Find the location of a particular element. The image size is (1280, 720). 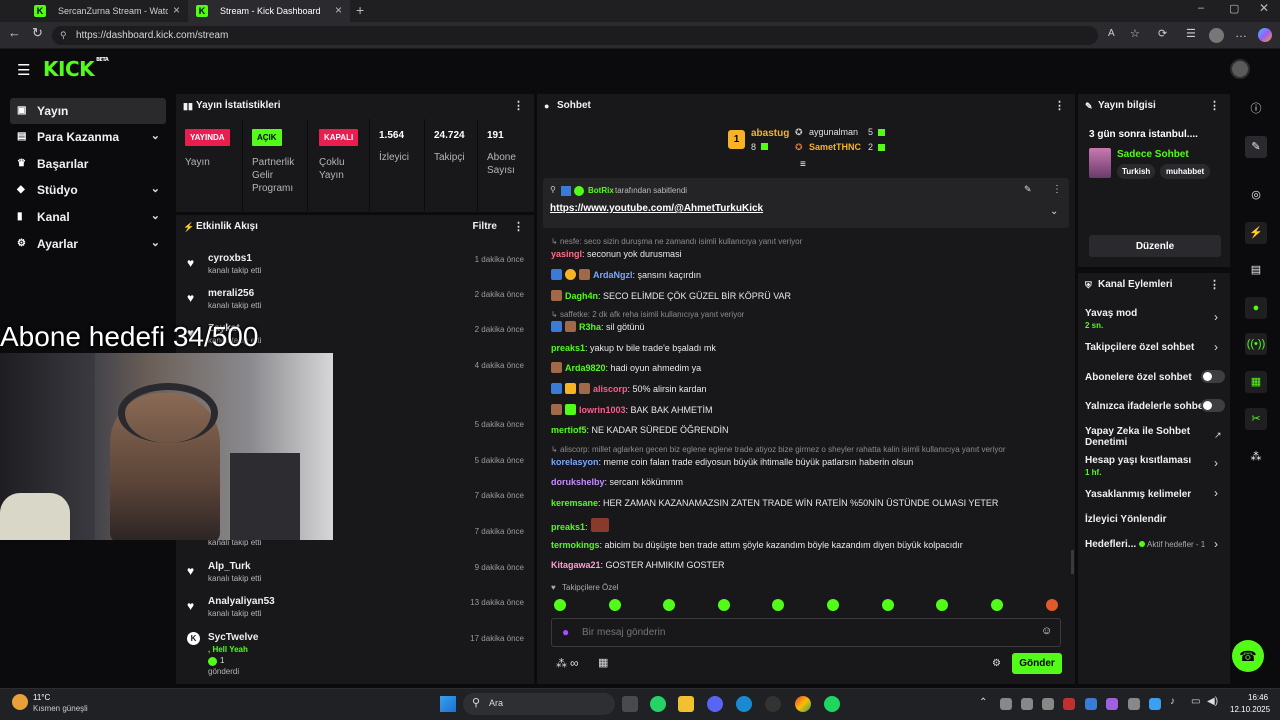

tab-kick-dashboard: K Stream - Kick Dashboard × is located at coordinates (269, 11).